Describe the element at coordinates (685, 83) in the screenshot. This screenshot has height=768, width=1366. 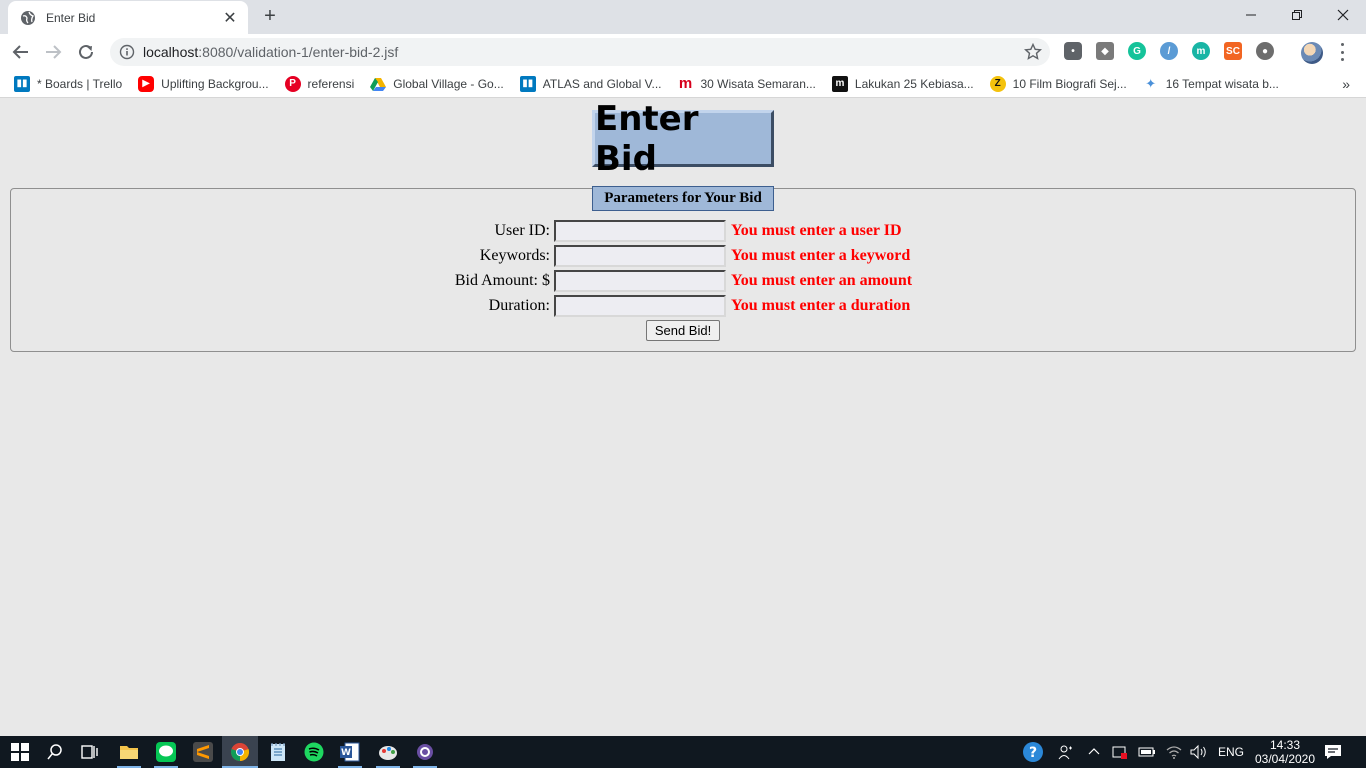
I see `m-logo-icon: m` at that location.